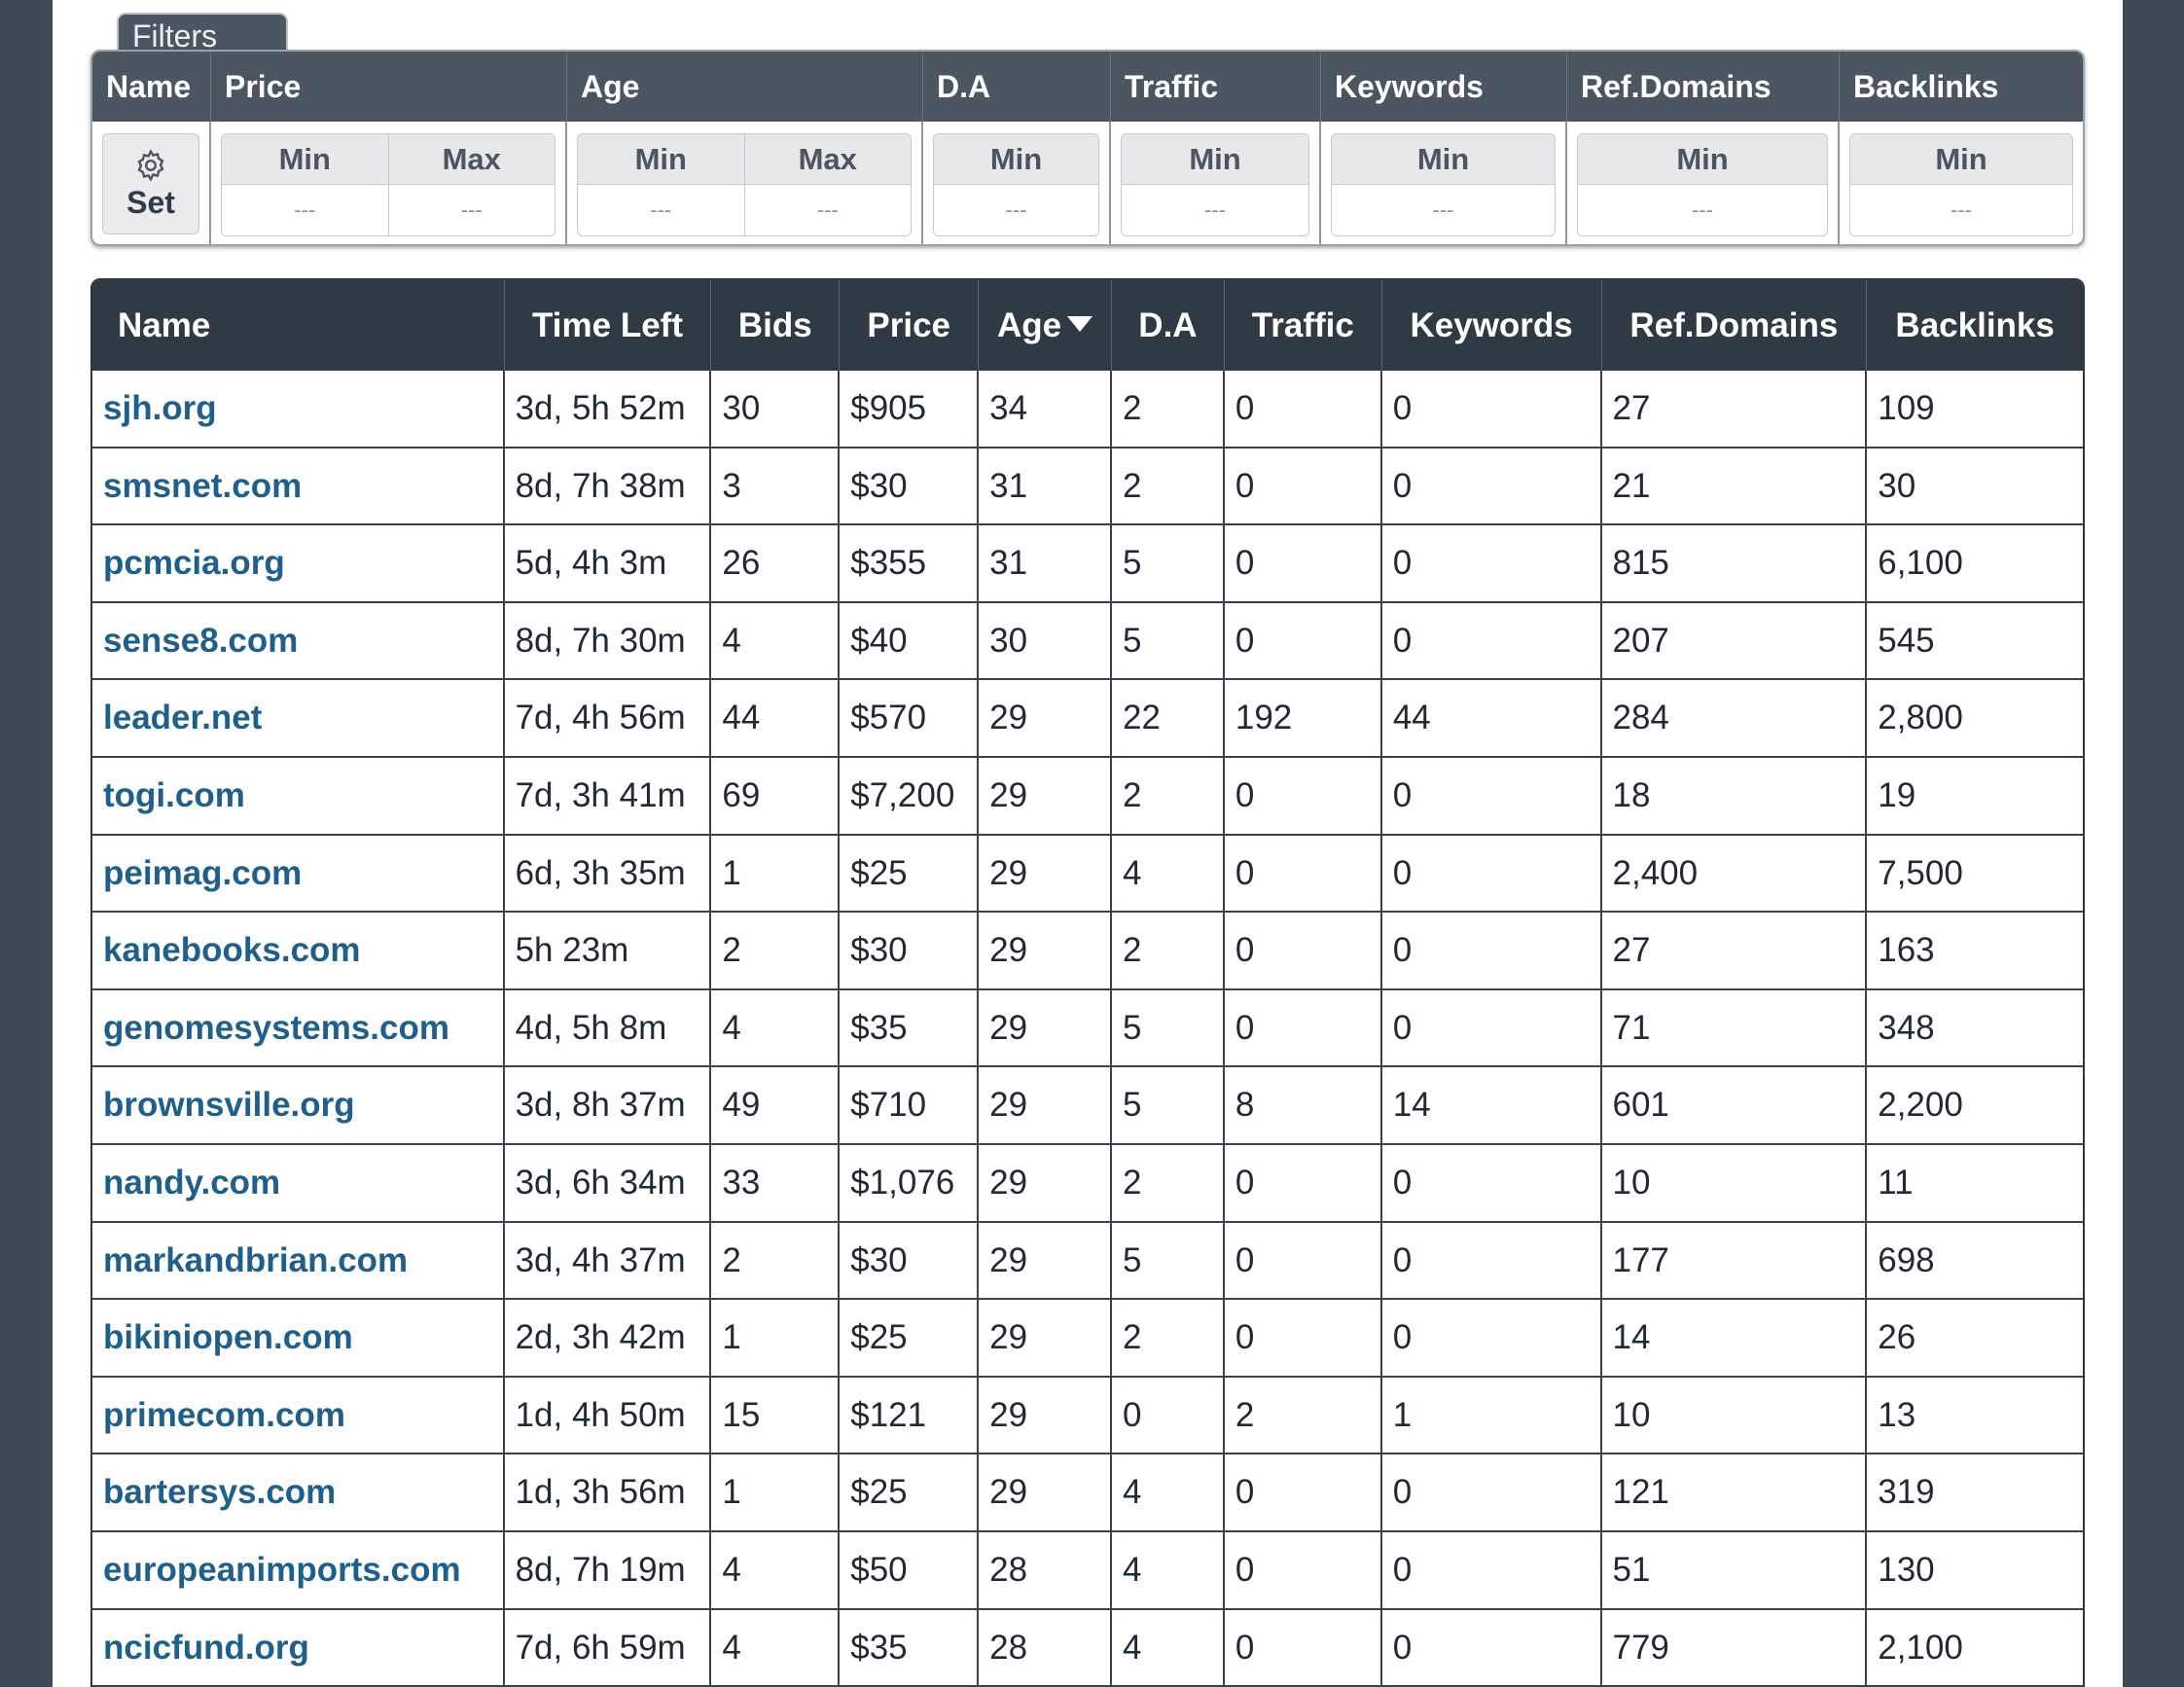 The width and height of the screenshot is (2184, 1687). What do you see at coordinates (200, 641) in the screenshot?
I see `domain-link: sense8.com` at bounding box center [200, 641].